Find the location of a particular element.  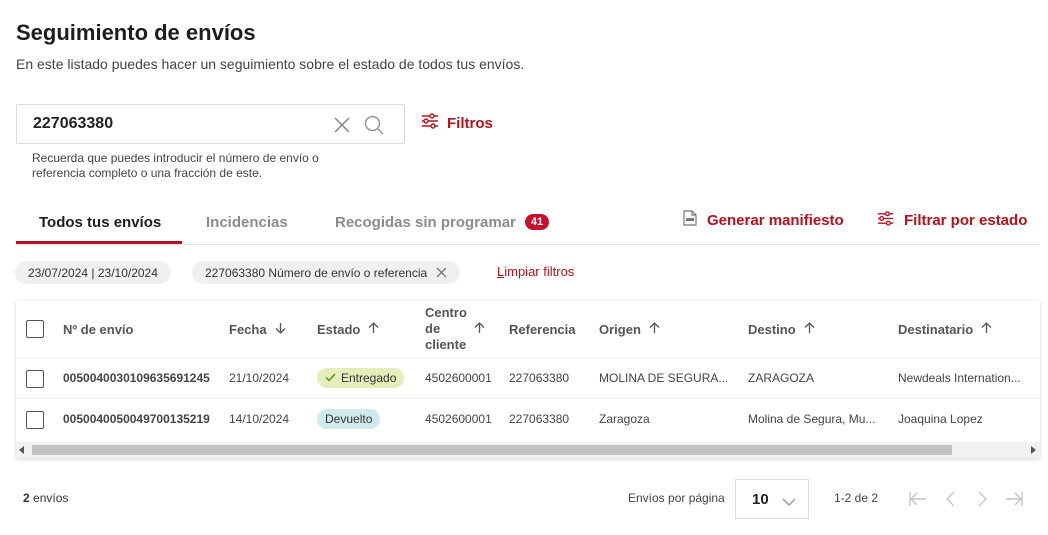

clear-filters-label: impiar filtros is located at coordinates (539, 271).